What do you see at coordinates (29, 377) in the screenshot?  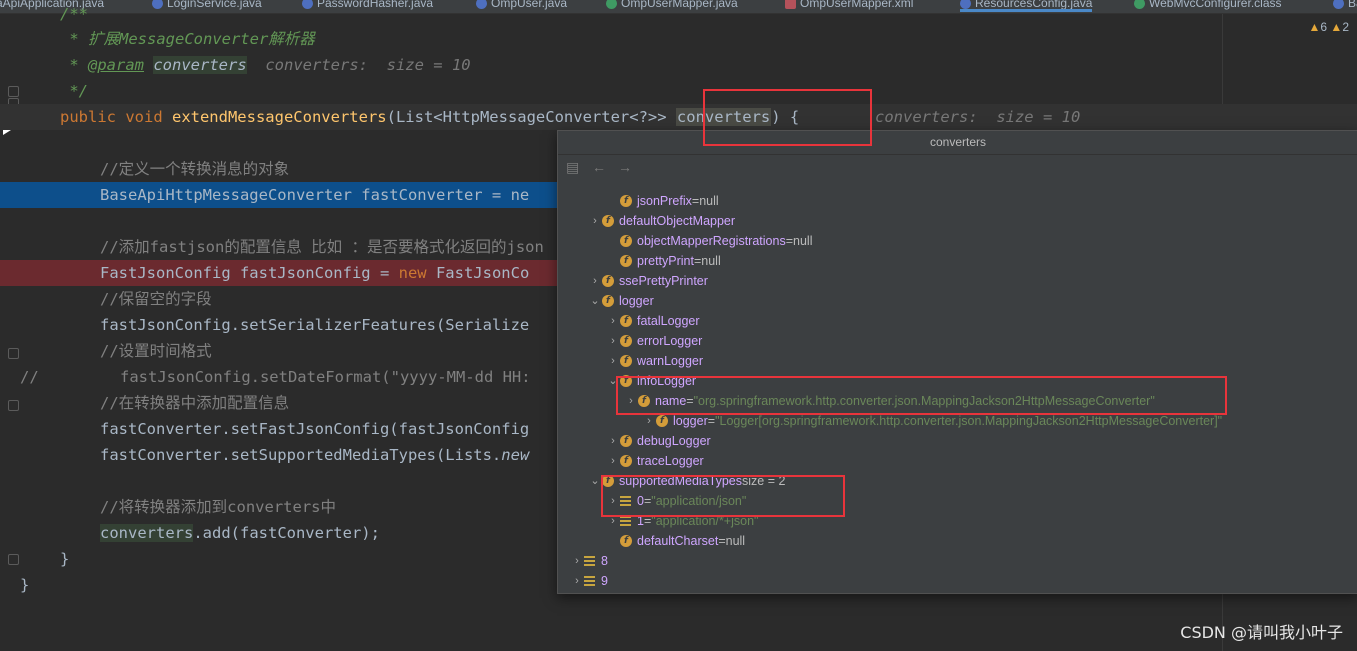 I see `code-line: //` at bounding box center [29, 377].